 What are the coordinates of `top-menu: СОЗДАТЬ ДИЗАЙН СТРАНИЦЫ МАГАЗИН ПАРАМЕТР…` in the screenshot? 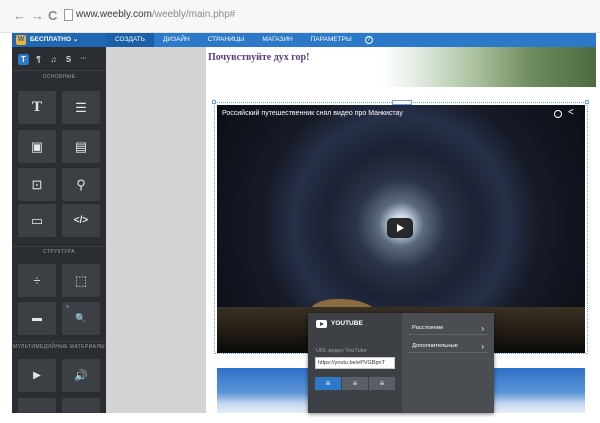 It's located at (239, 40).